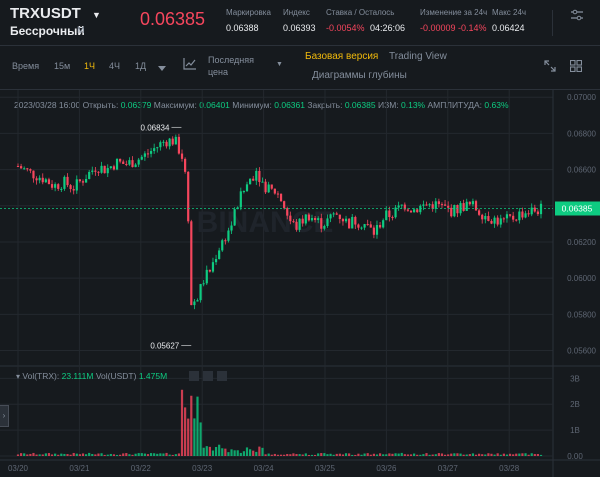  What do you see at coordinates (18, 376) in the screenshot?
I see `volume-collapse-icon: ▾` at bounding box center [18, 376].